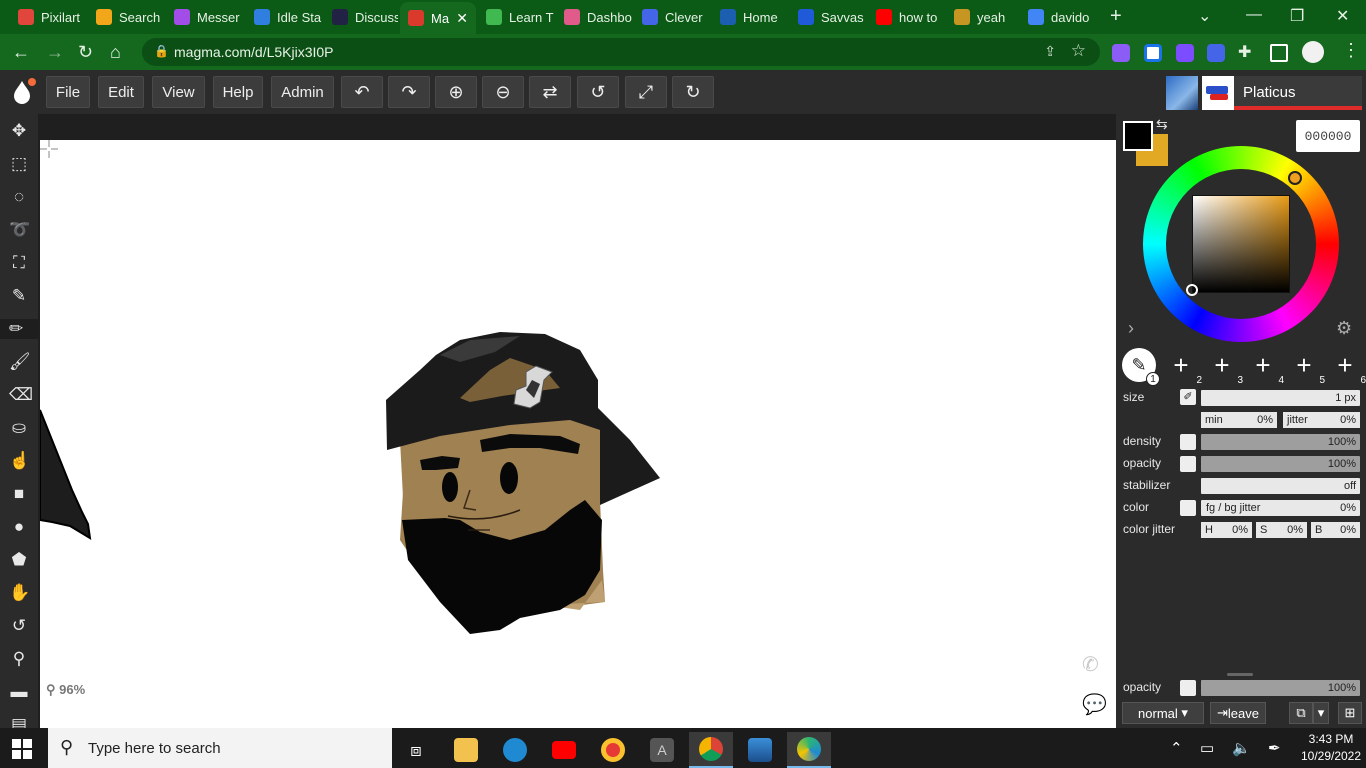  What do you see at coordinates (1188, 397) in the screenshot?
I see `pressure-size-icon: ✐` at bounding box center [1188, 397].